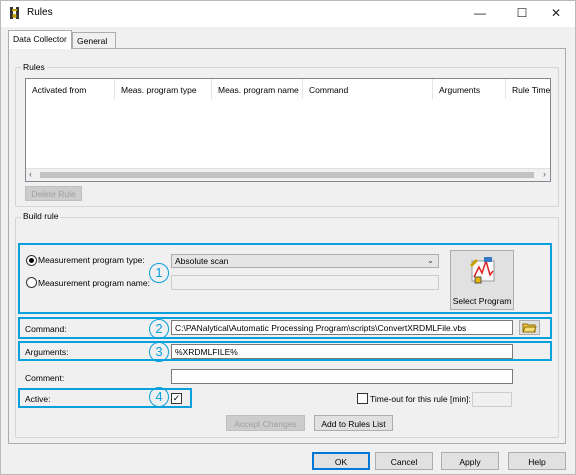 Image resolution: width=576 pixels, height=475 pixels. I want to click on program-type-label: Measurement program type:, so click(91, 260).